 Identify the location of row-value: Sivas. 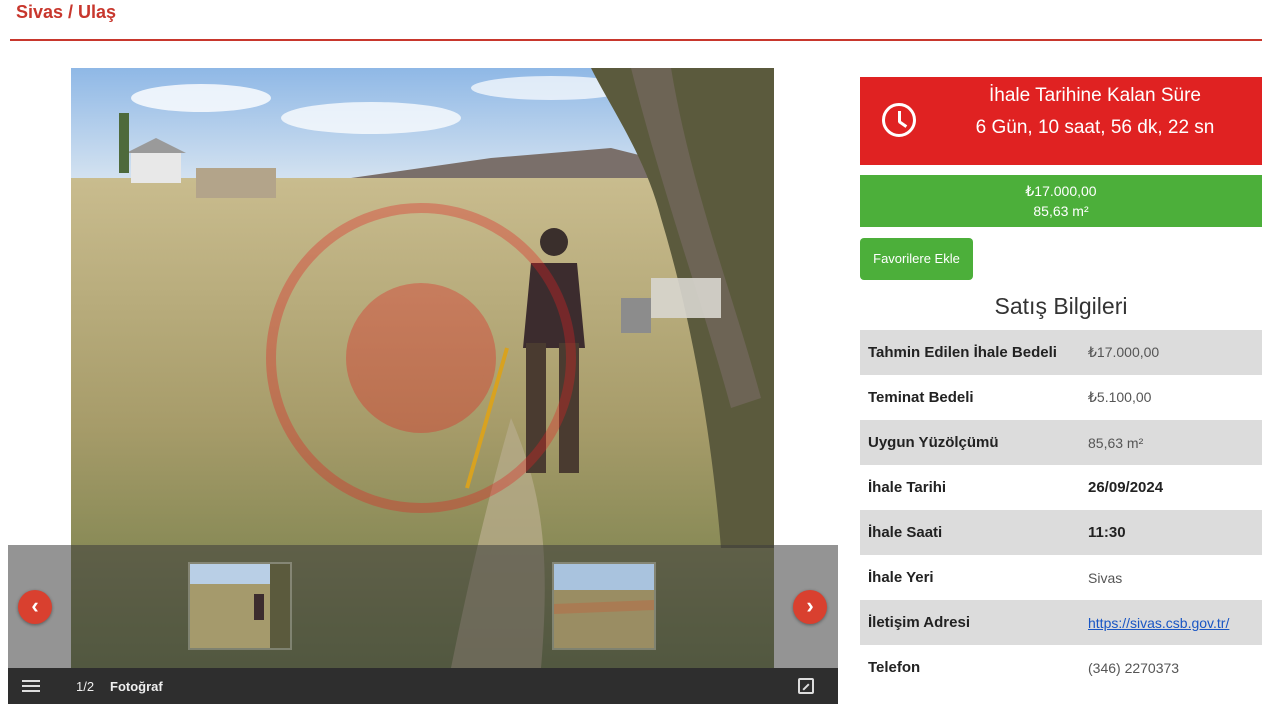
(1171, 577).